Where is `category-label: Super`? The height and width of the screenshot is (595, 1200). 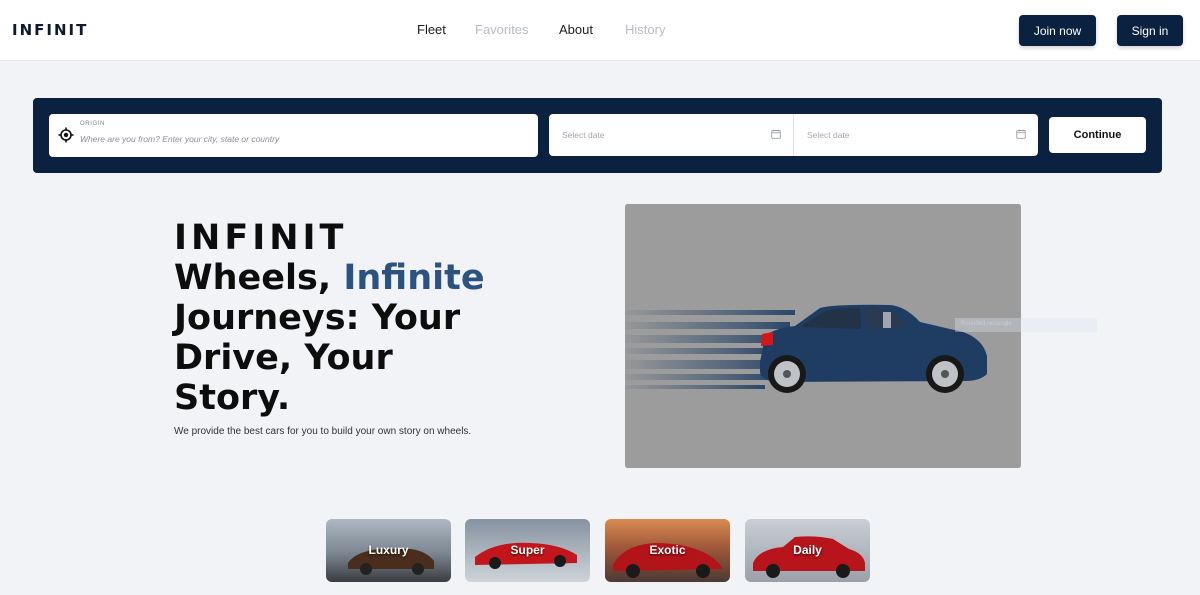 category-label: Super is located at coordinates (527, 550).